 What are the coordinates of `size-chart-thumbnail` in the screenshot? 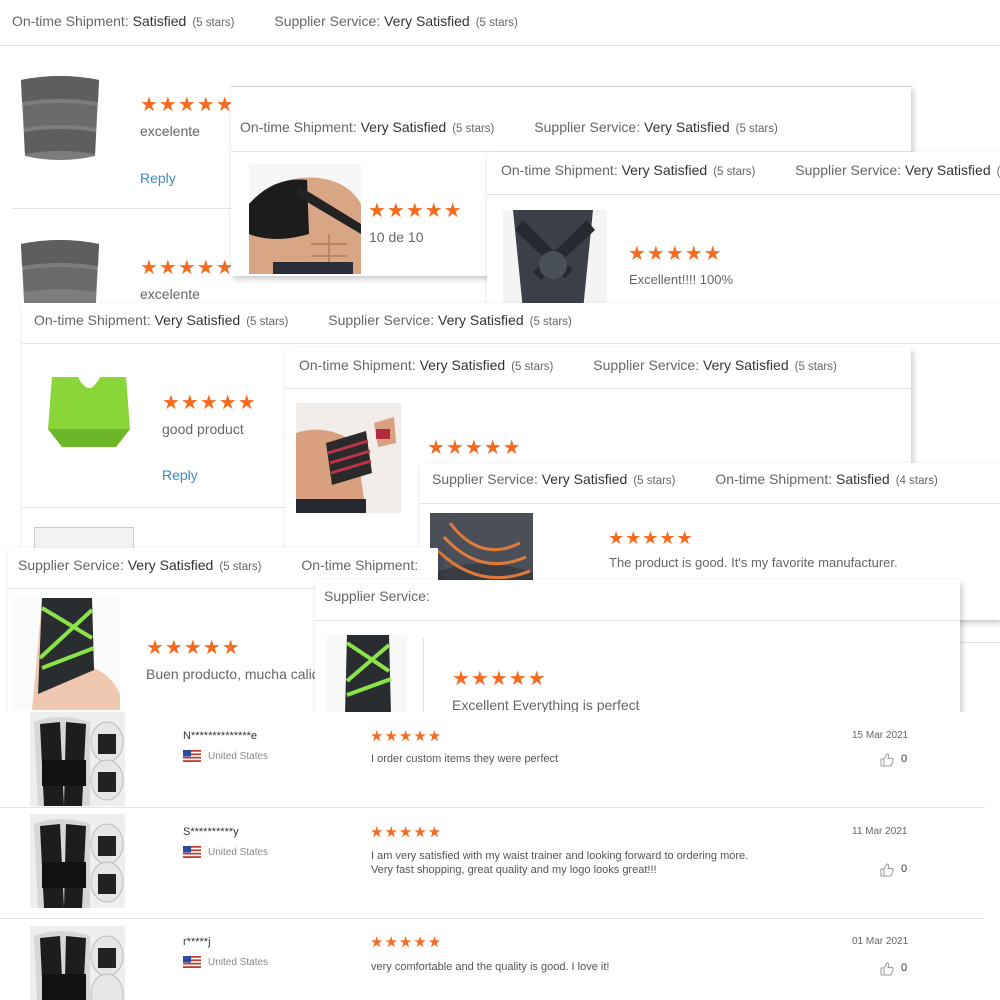 It's located at (84, 537).